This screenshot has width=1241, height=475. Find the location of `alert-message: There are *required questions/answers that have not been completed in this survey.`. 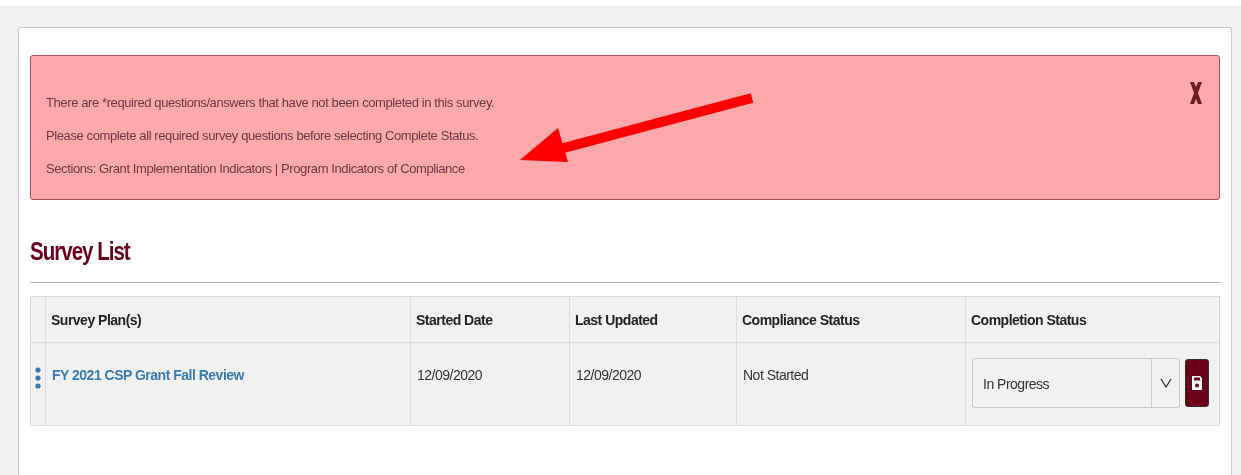

alert-message: There are *required questions/answers that have not been completed in this survey. is located at coordinates (270, 103).